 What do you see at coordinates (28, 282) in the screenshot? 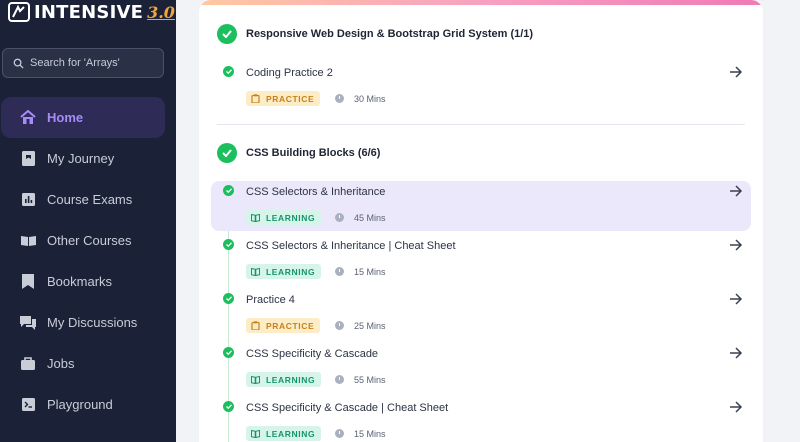
I see `bookmark-icon` at bounding box center [28, 282].